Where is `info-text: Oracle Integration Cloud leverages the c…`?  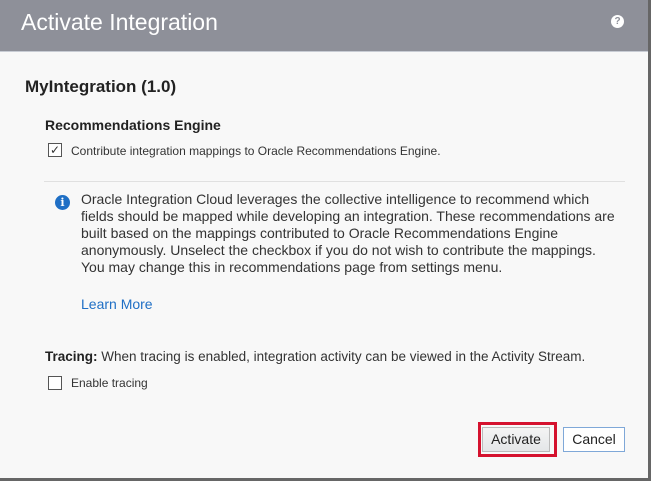
info-text: Oracle Integration Cloud leverages the c… is located at coordinates (348, 233).